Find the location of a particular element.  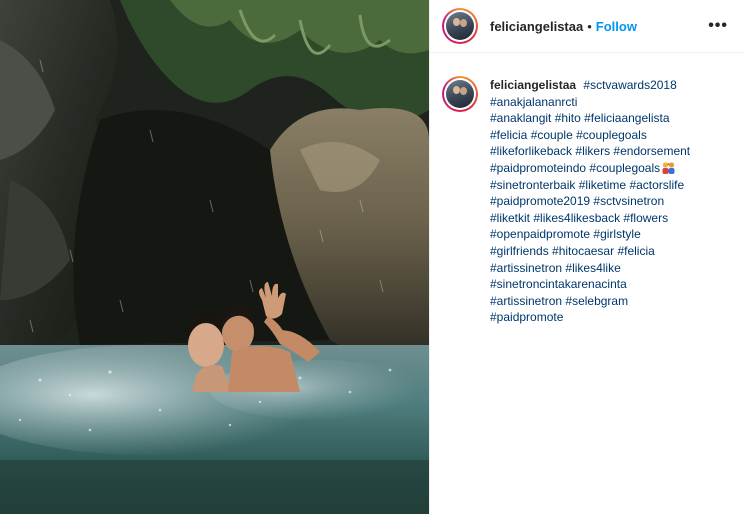

avatar-image is located at coordinates (460, 26).